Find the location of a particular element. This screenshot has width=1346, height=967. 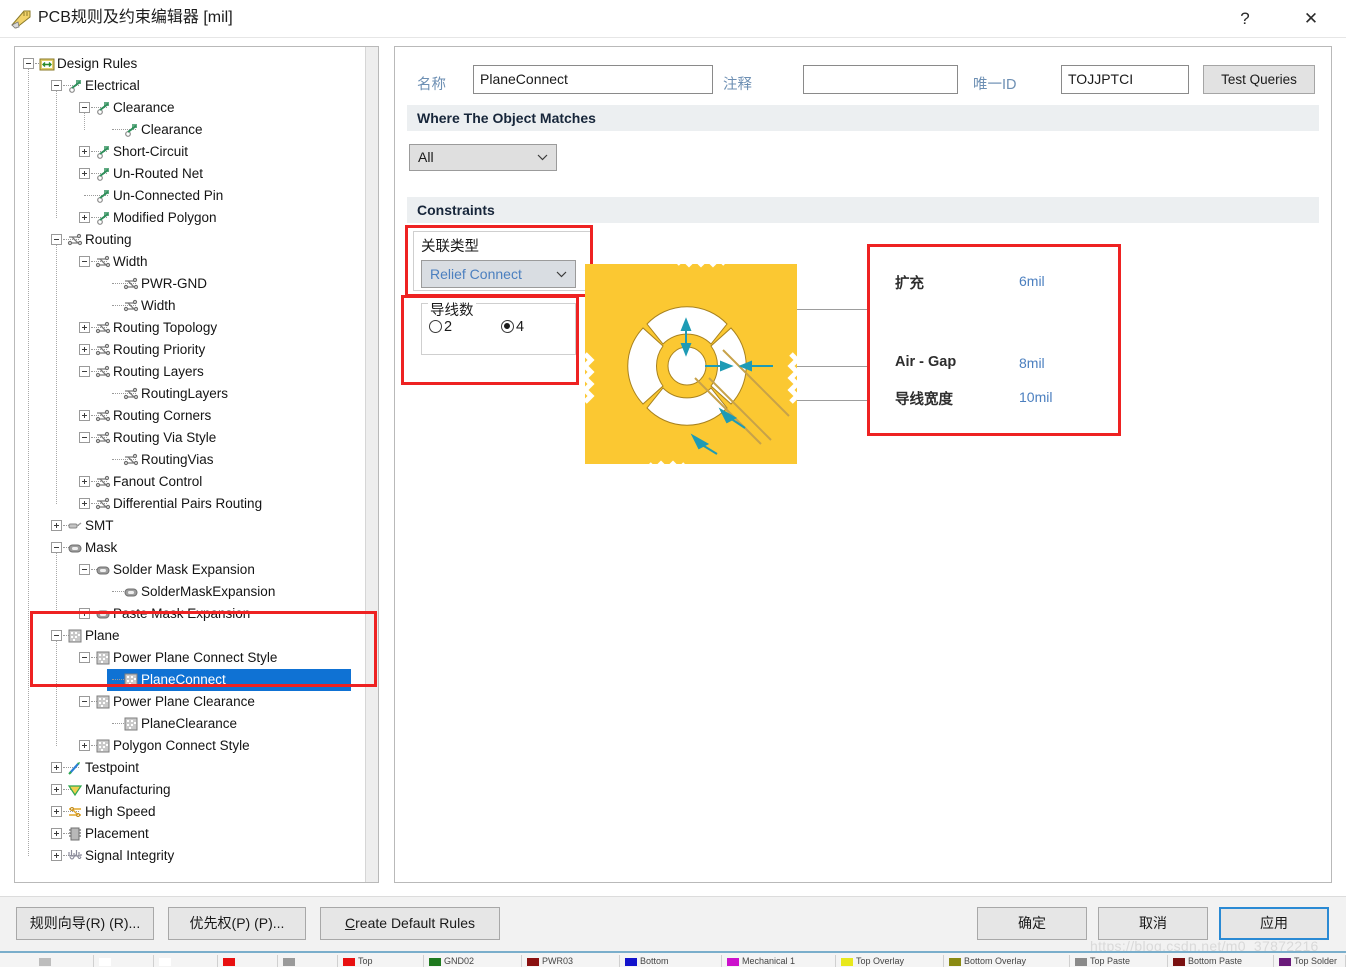

tree-item-routing-via-style: Routing Via Style is located at coordinates (228, 438).